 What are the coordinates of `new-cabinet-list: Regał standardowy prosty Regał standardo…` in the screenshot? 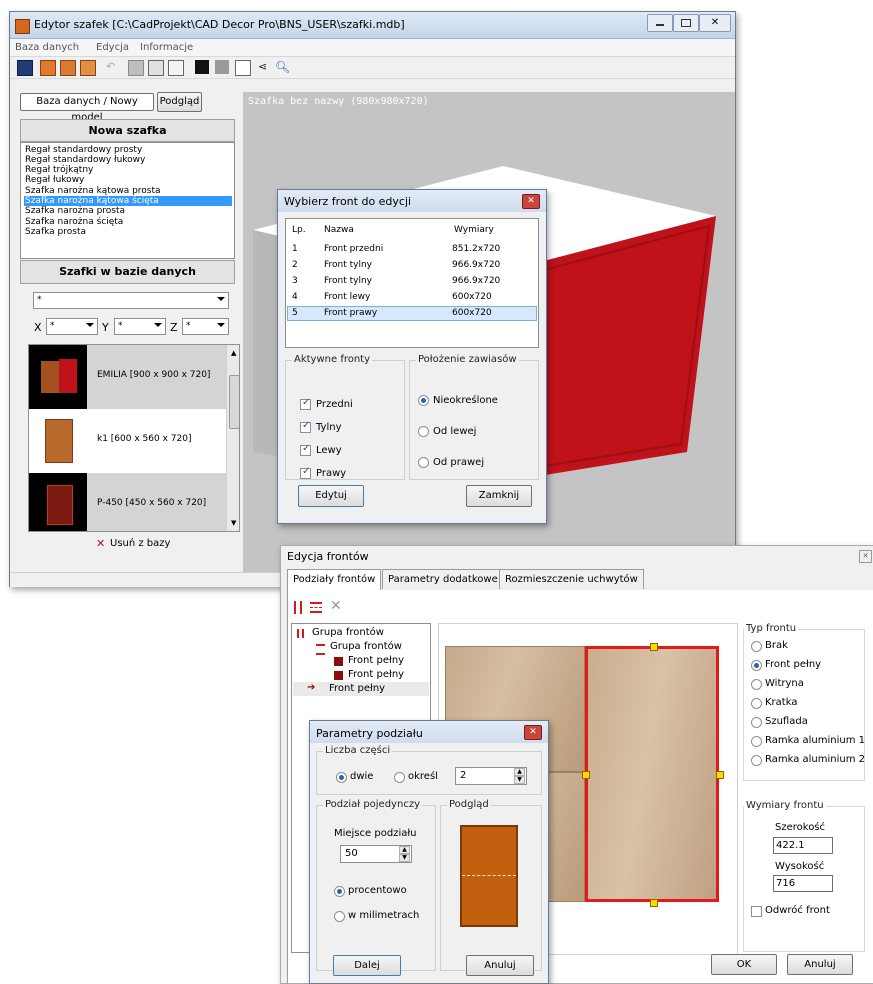 It's located at (127, 200).